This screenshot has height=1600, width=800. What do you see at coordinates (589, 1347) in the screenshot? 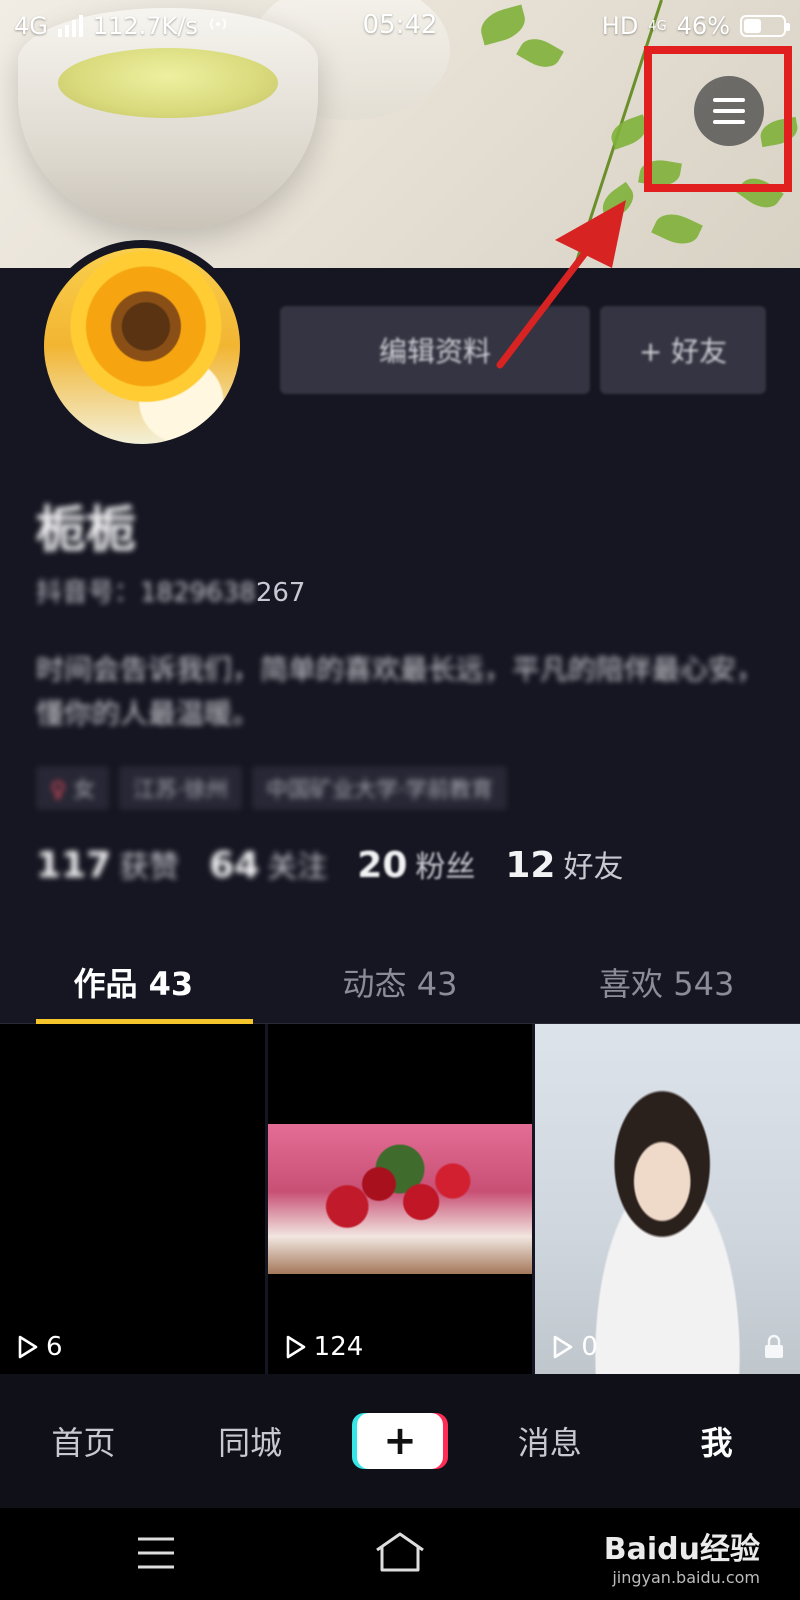
I see `play-count-value: 0` at bounding box center [589, 1347].